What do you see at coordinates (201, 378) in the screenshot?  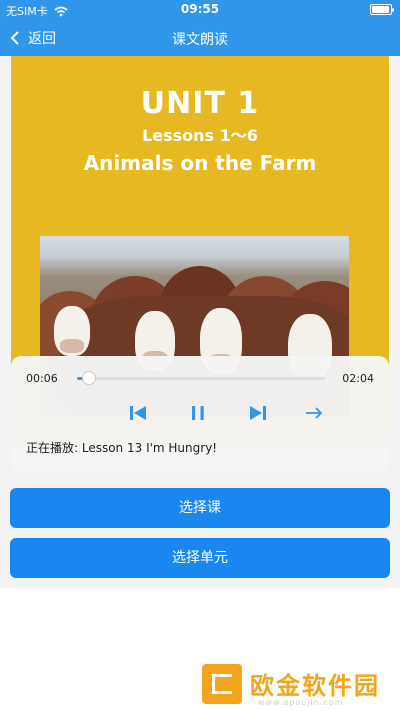 I see `progress-track` at bounding box center [201, 378].